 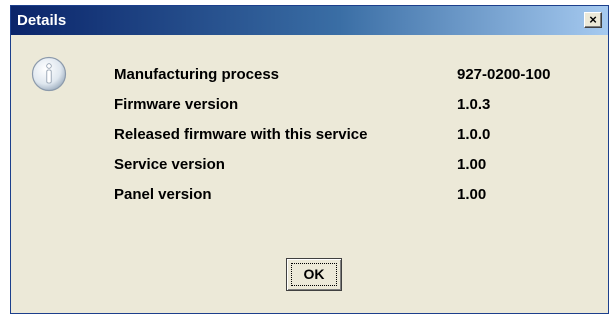 I want to click on detail-label: Panel version, so click(x=163, y=194).